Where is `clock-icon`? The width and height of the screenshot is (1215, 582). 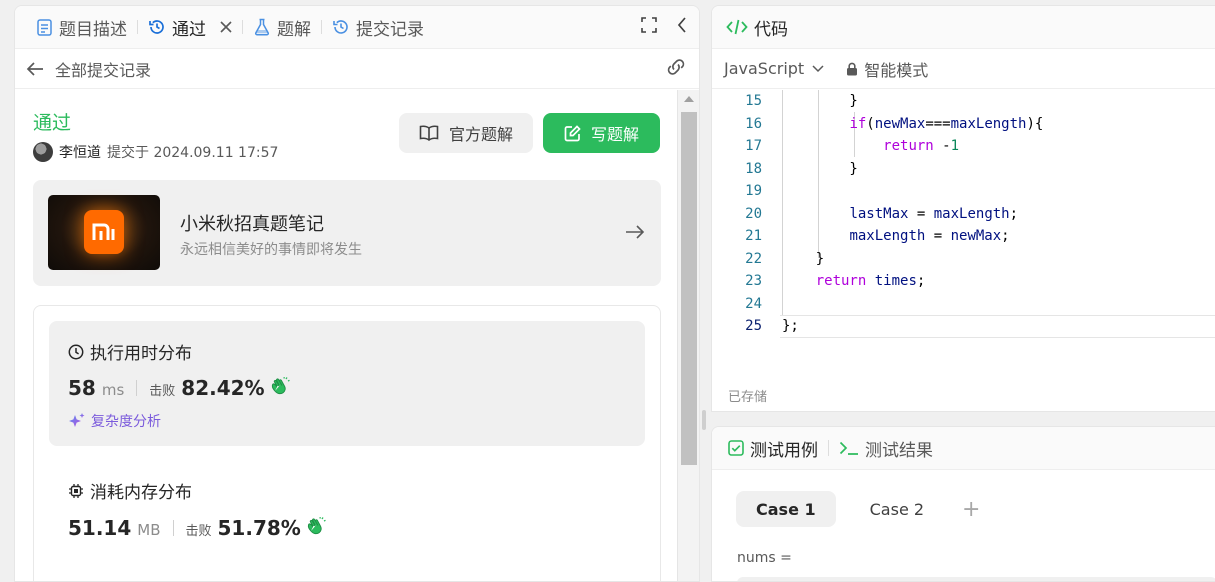
clock-icon is located at coordinates (76, 352).